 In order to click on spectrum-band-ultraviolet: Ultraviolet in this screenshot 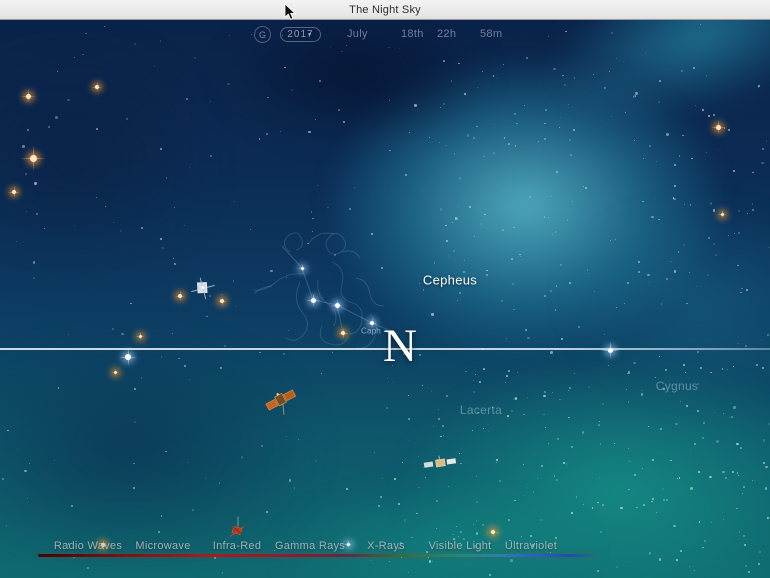, I will do `click(531, 546)`.